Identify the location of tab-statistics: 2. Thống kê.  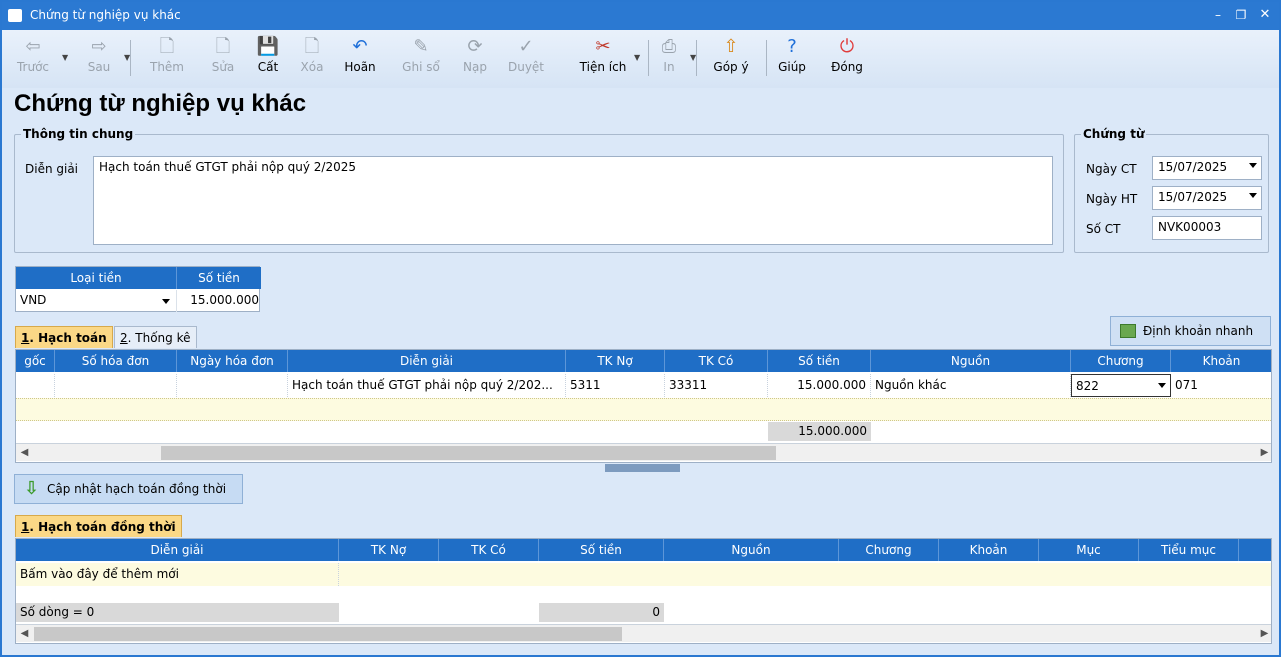
(155, 337).